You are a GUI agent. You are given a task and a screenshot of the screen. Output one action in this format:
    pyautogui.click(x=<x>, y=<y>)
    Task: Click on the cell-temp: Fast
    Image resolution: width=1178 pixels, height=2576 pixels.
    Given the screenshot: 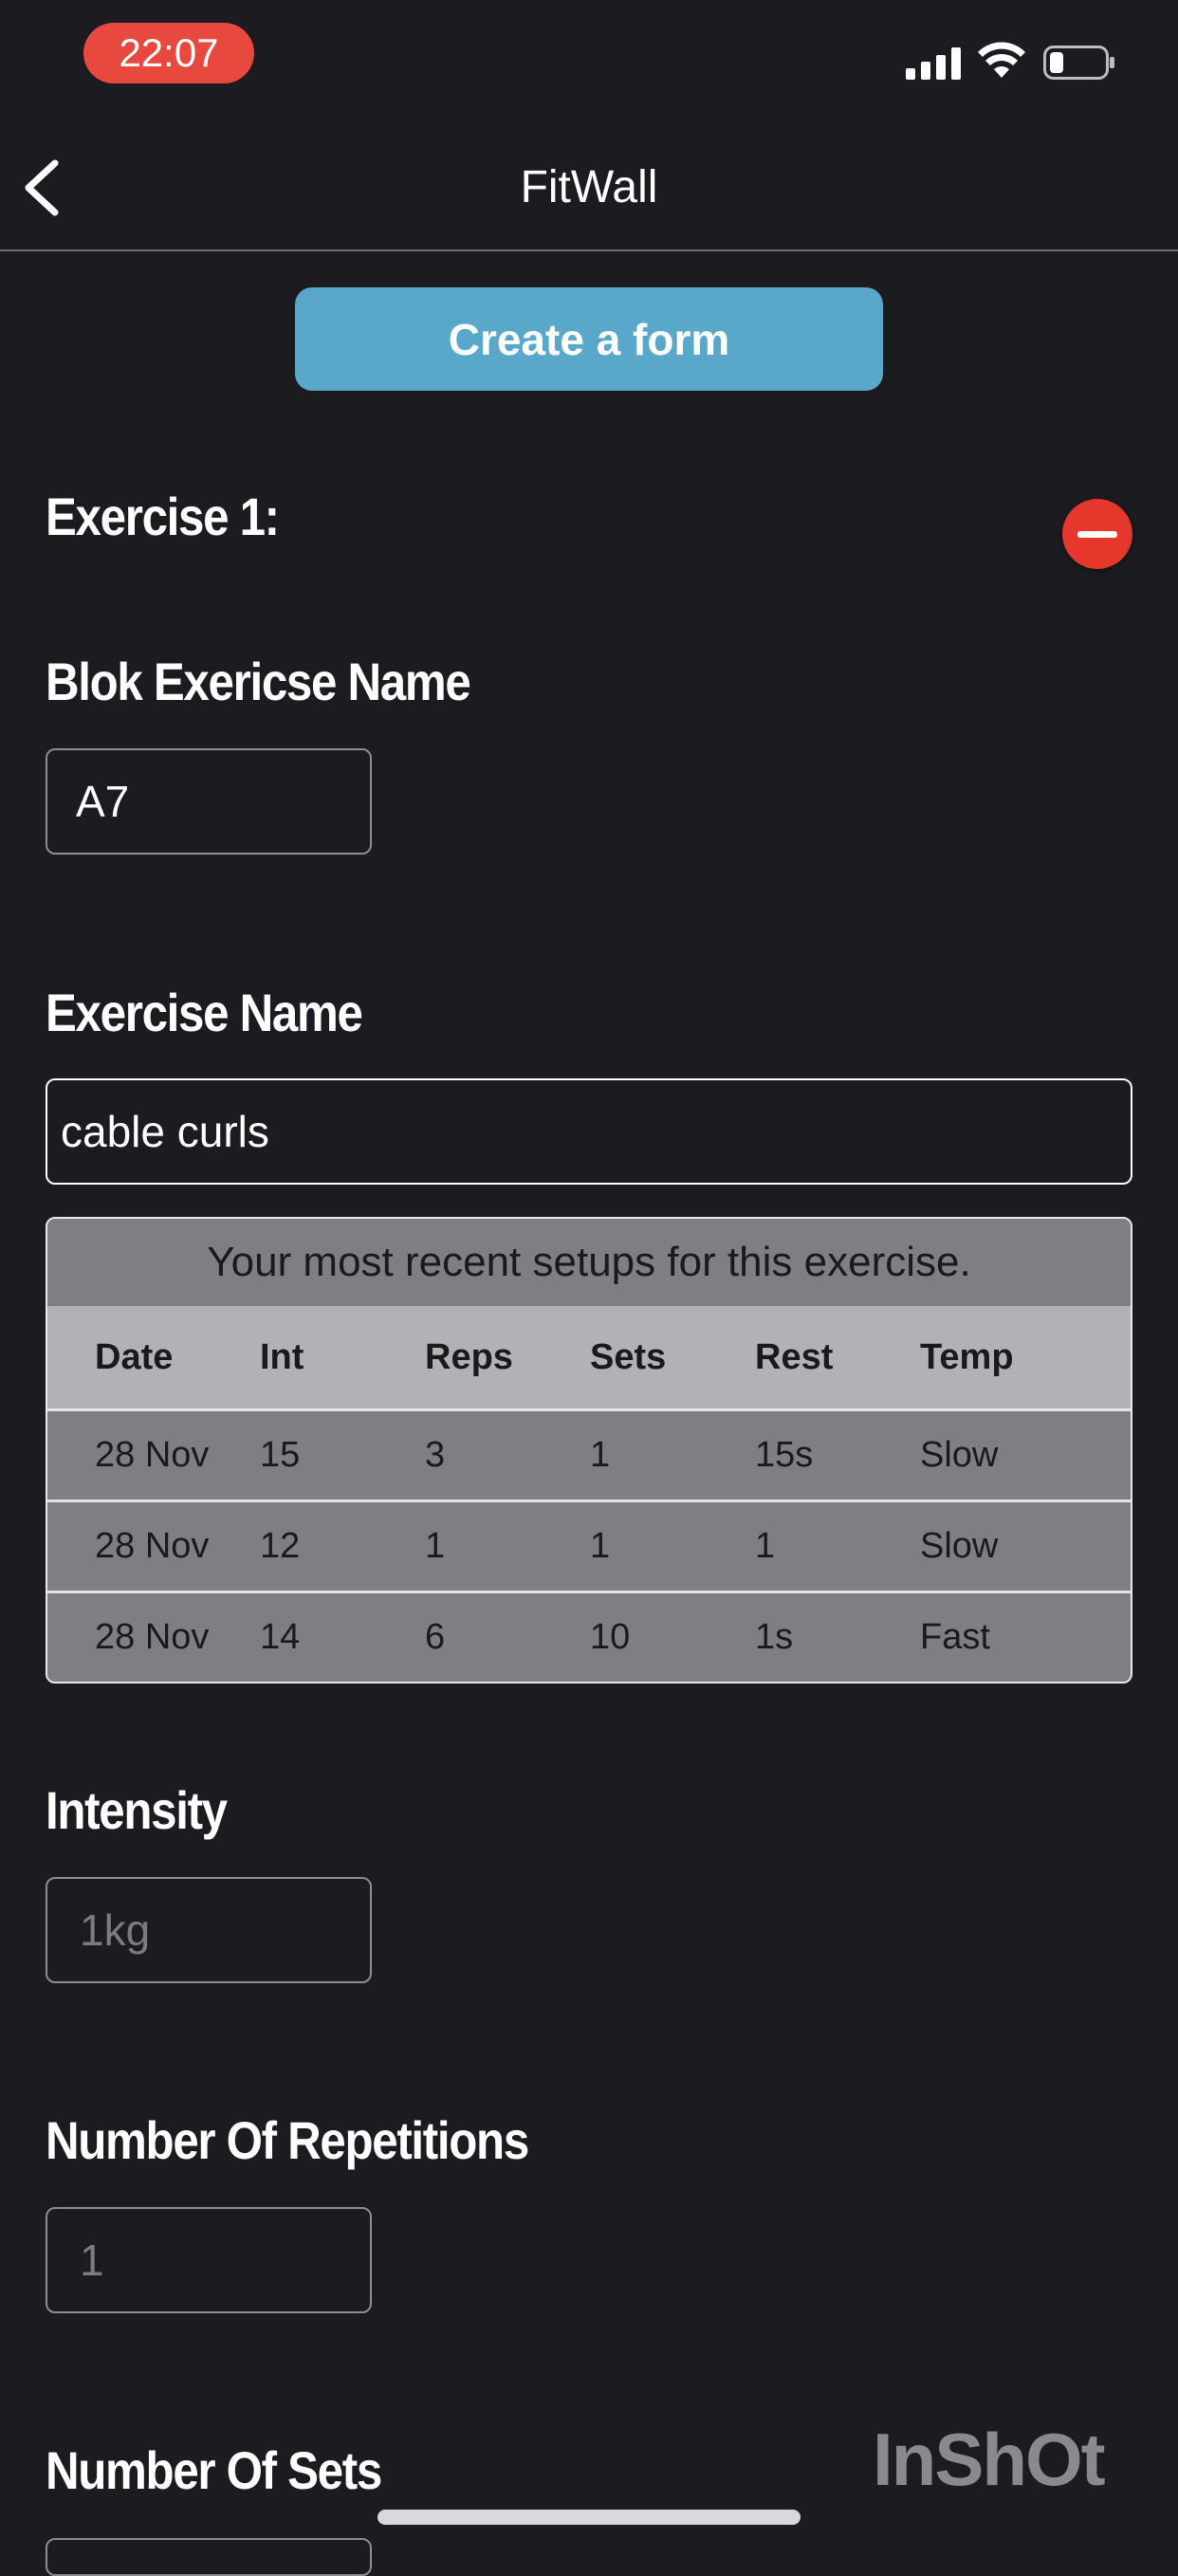 What is the action you would take?
    pyautogui.click(x=955, y=1637)
    